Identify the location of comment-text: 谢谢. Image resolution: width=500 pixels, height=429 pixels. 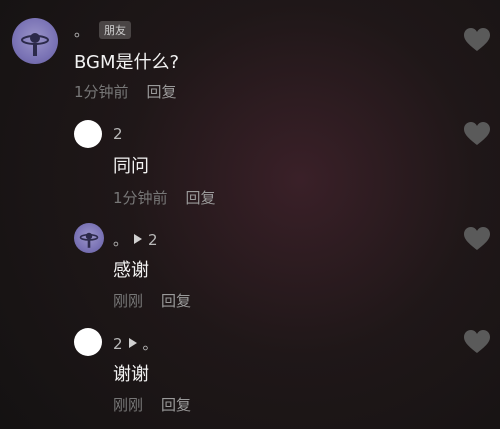
(131, 374).